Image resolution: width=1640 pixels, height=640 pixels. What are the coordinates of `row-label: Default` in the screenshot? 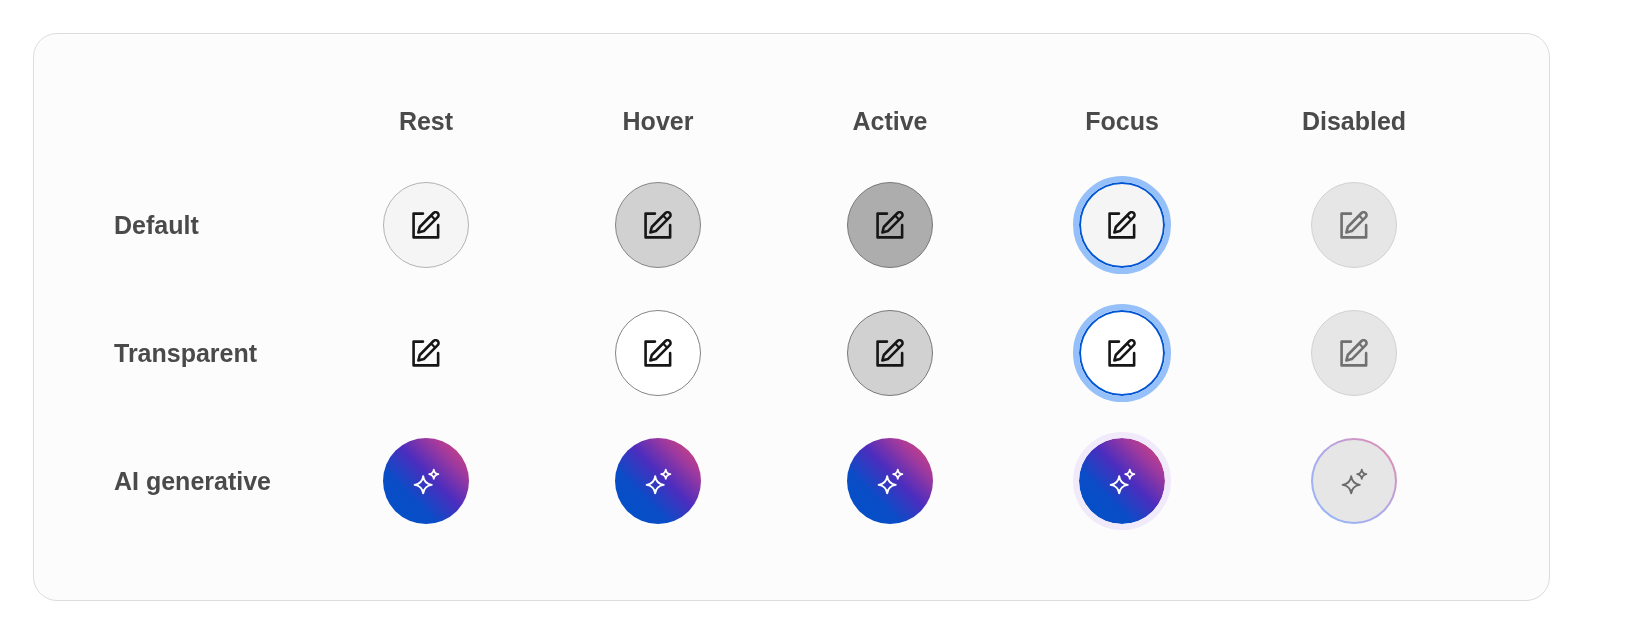 It's located at (156, 225).